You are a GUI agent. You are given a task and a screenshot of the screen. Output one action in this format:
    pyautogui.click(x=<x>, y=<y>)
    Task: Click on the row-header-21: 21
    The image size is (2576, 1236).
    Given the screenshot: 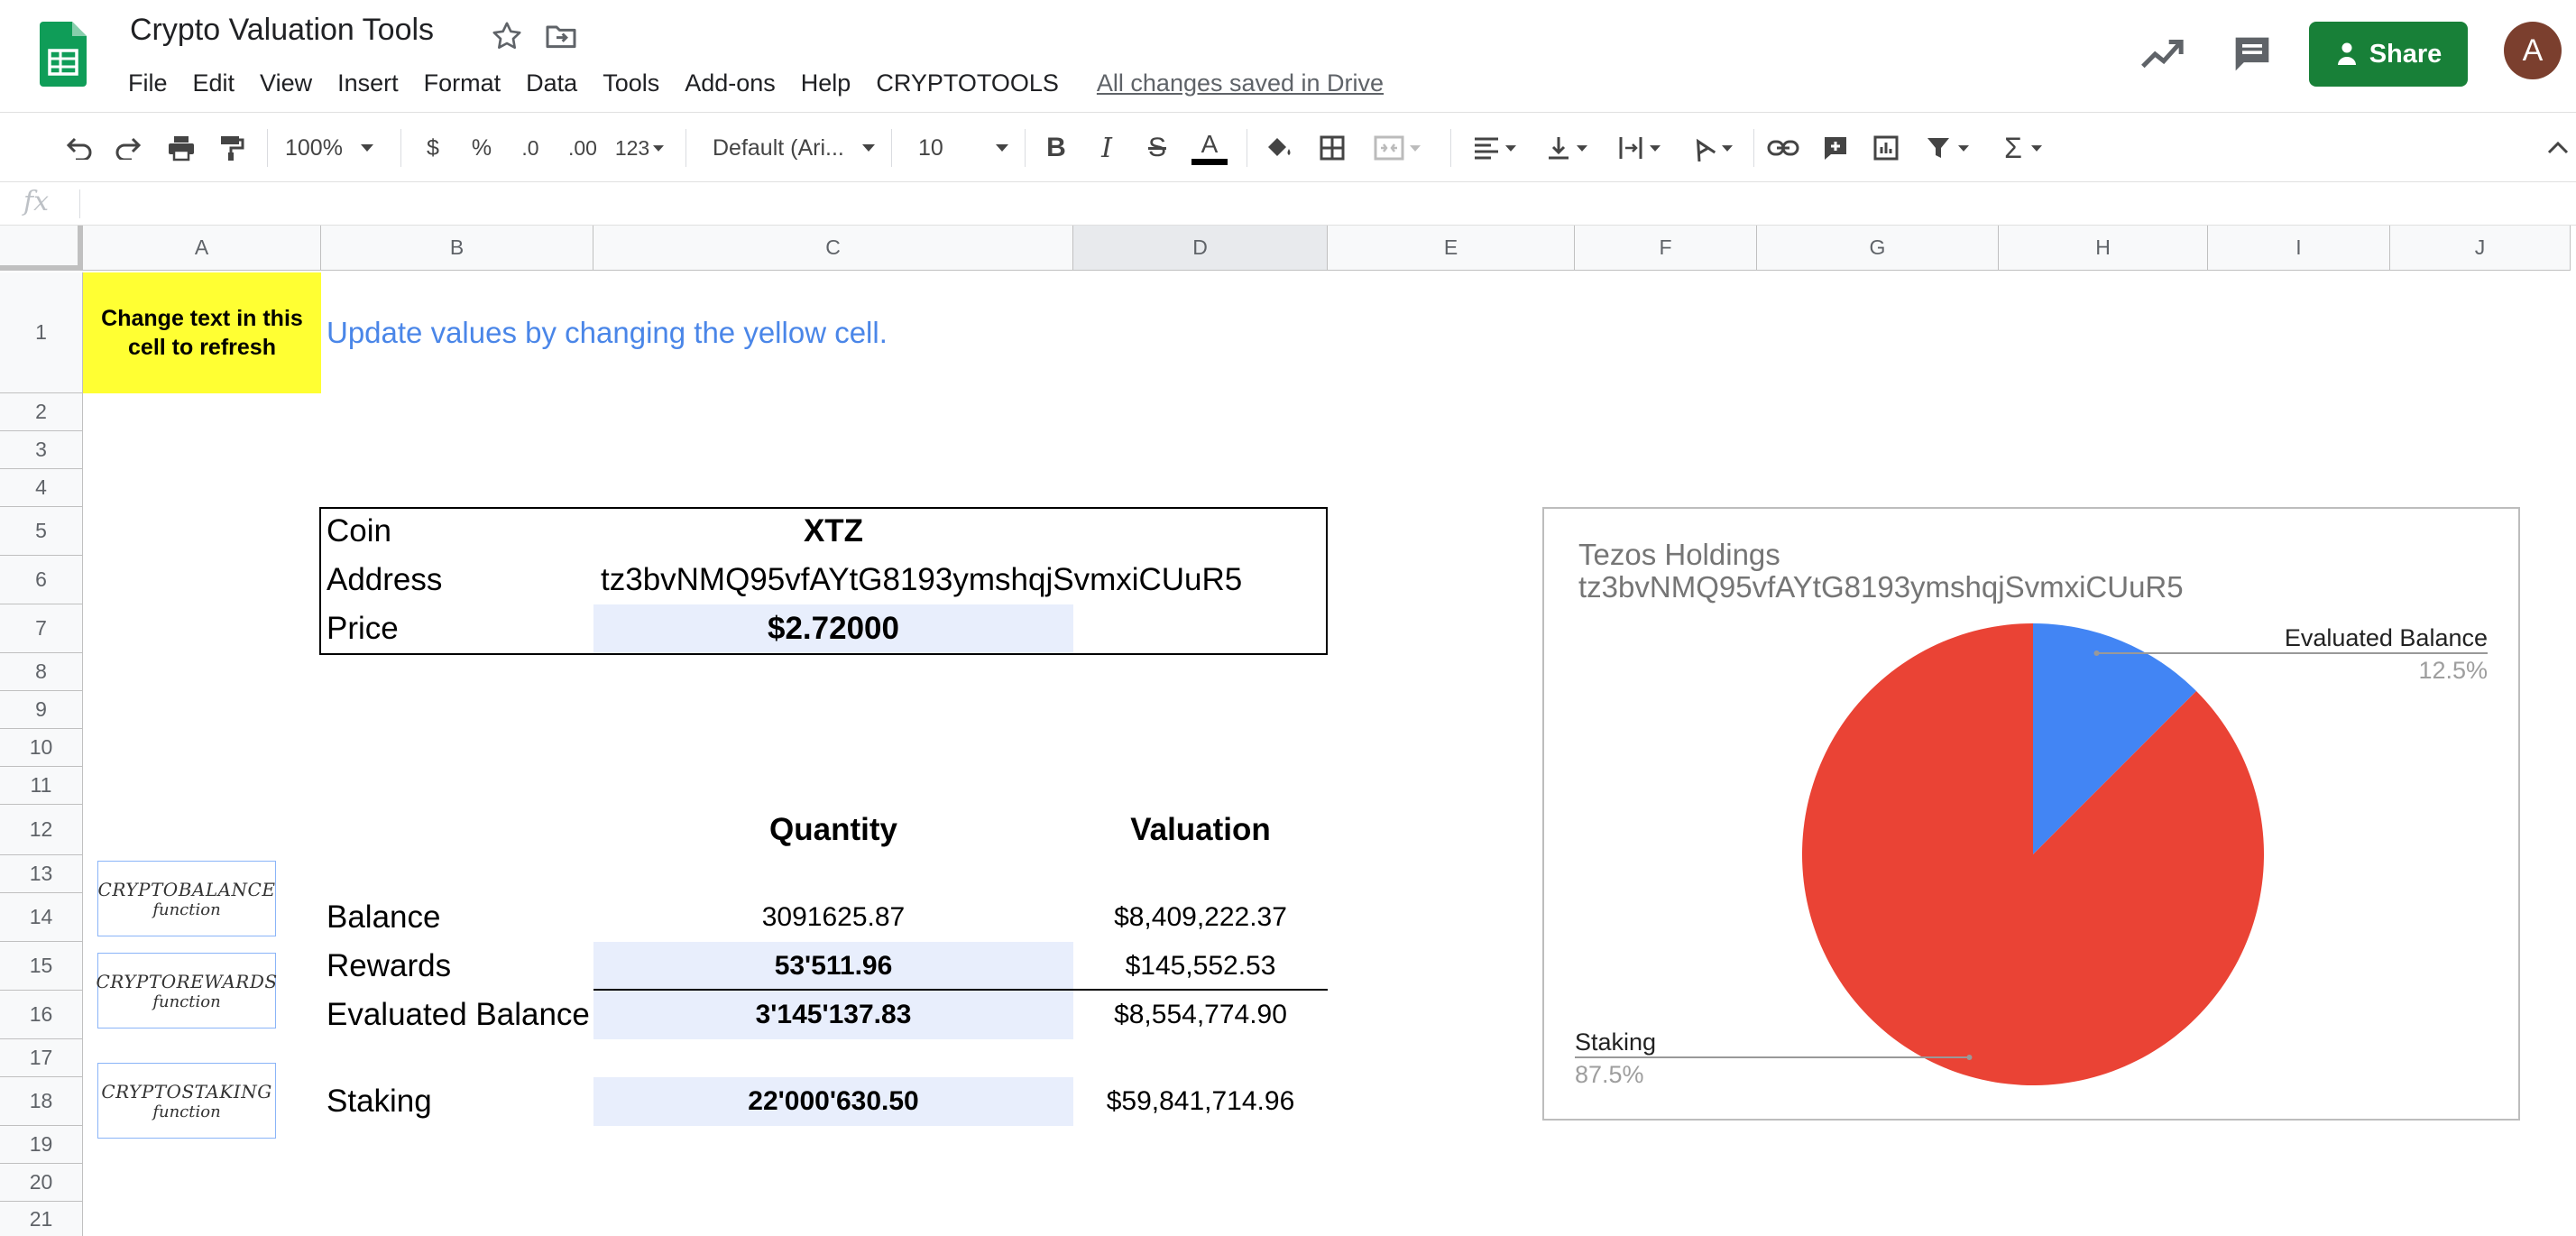 What is the action you would take?
    pyautogui.click(x=41, y=1219)
    